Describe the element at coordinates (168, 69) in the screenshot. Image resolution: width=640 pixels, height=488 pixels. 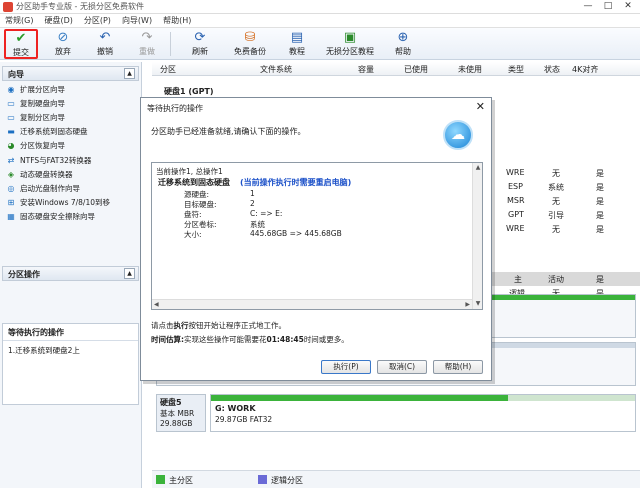
I see `col-partition: 分区` at that location.